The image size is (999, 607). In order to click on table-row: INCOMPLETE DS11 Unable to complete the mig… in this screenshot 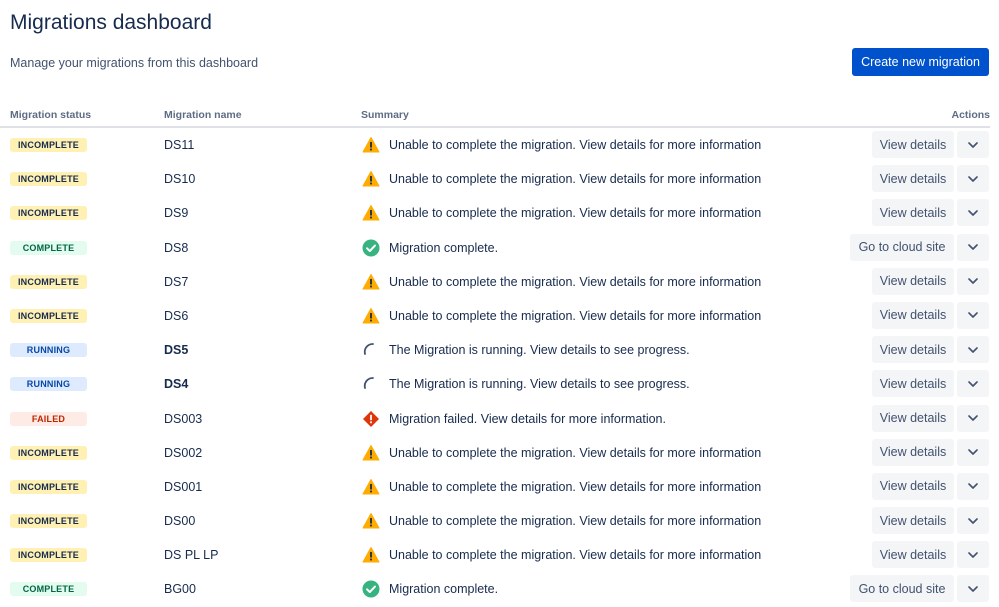, I will do `click(499, 145)`.